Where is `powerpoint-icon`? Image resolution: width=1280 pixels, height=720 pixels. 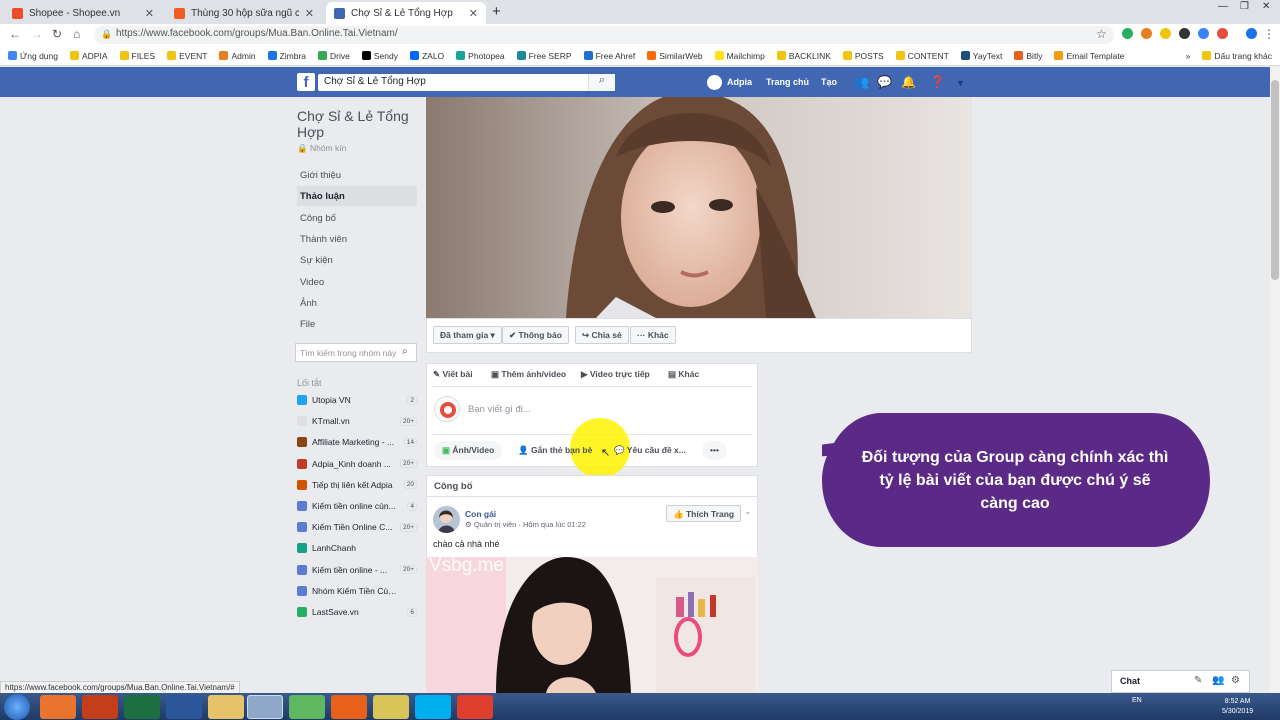 powerpoint-icon is located at coordinates (100, 707).